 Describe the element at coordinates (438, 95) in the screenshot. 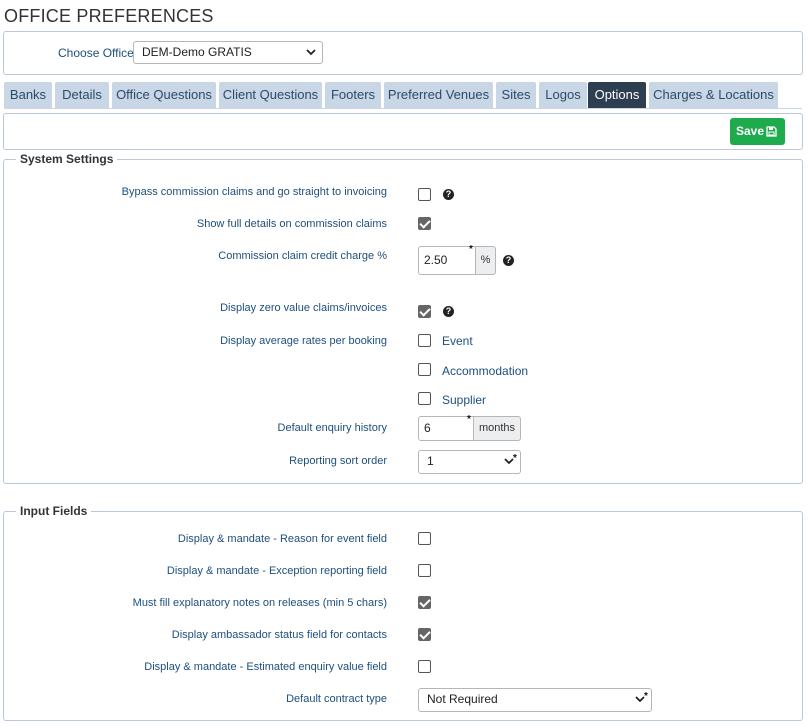

I see `tab-preferred-venues: Preferred Venues` at that location.